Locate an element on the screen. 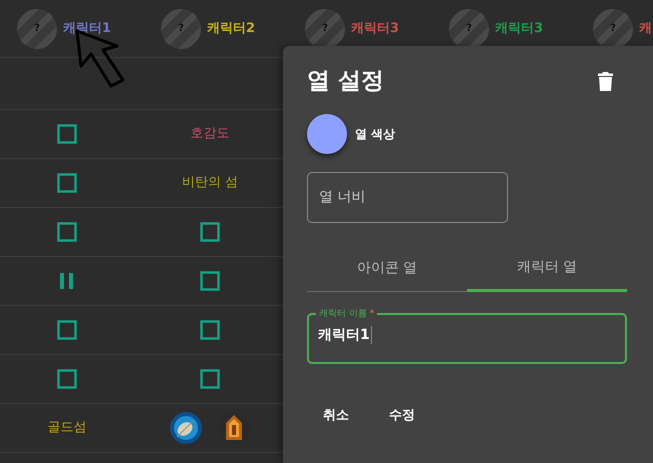 Image resolution: width=653 pixels, height=463 pixels. column-header: 캐릭터1 is located at coordinates (87, 28).